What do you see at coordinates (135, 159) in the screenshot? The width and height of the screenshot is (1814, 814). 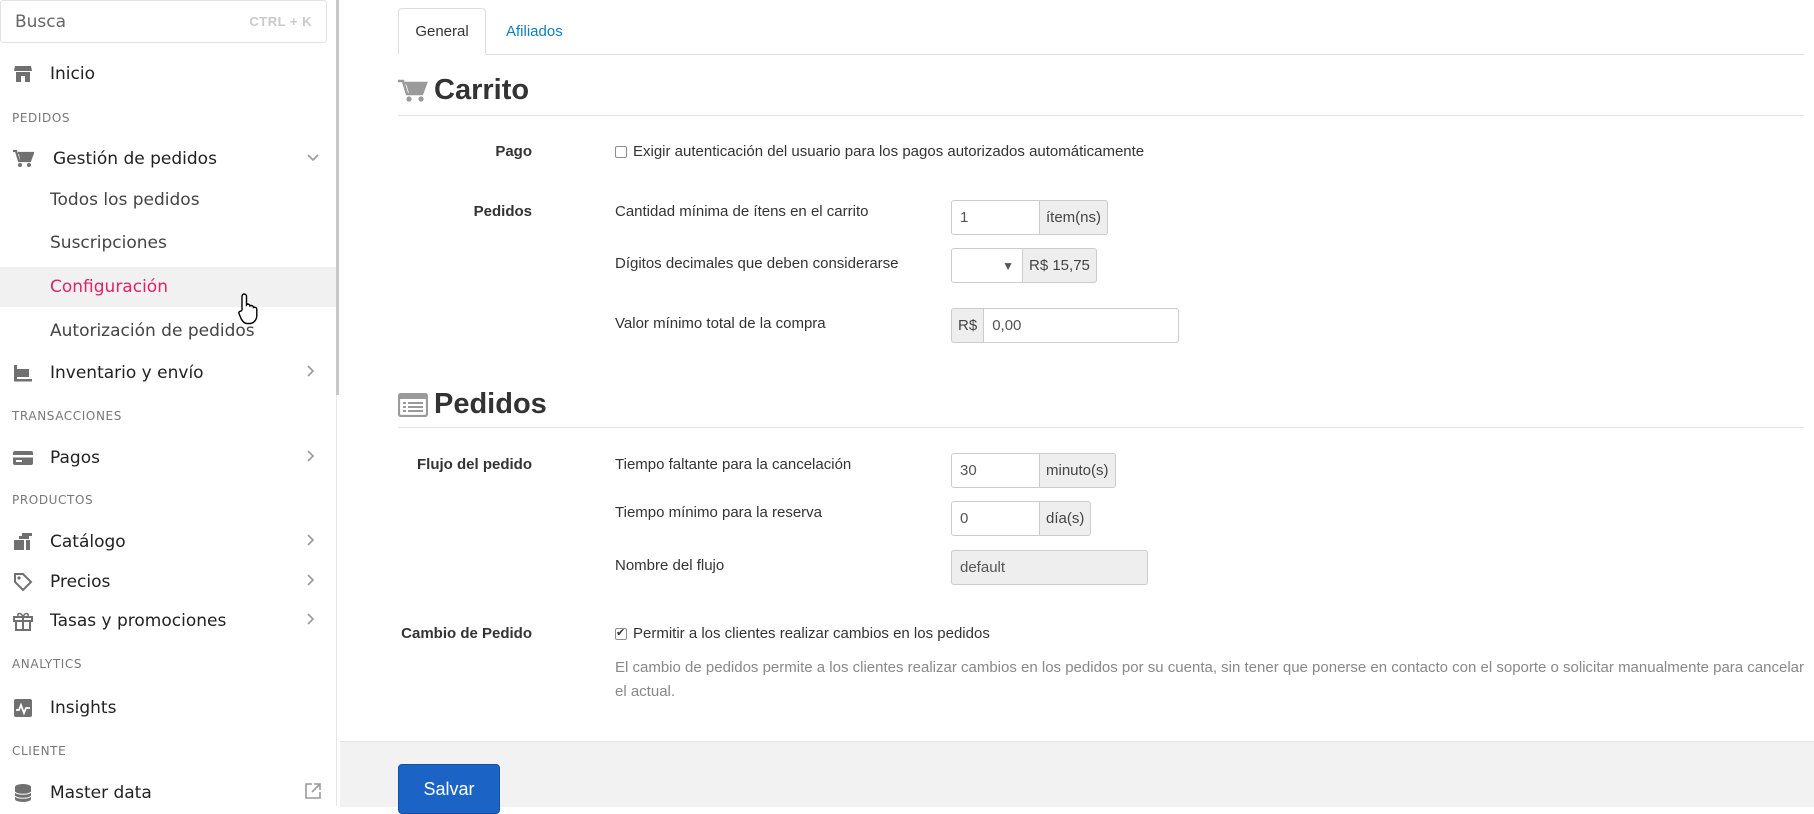 I see `sidebar-item-label: Gestión de pedidos` at bounding box center [135, 159].